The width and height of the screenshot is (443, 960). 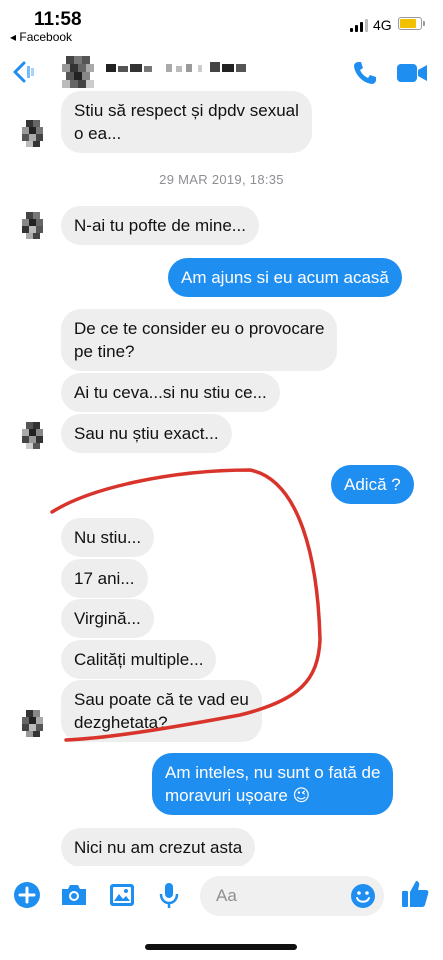 I want to click on message-incoming: Nici nu am crezut asta, so click(x=158, y=847).